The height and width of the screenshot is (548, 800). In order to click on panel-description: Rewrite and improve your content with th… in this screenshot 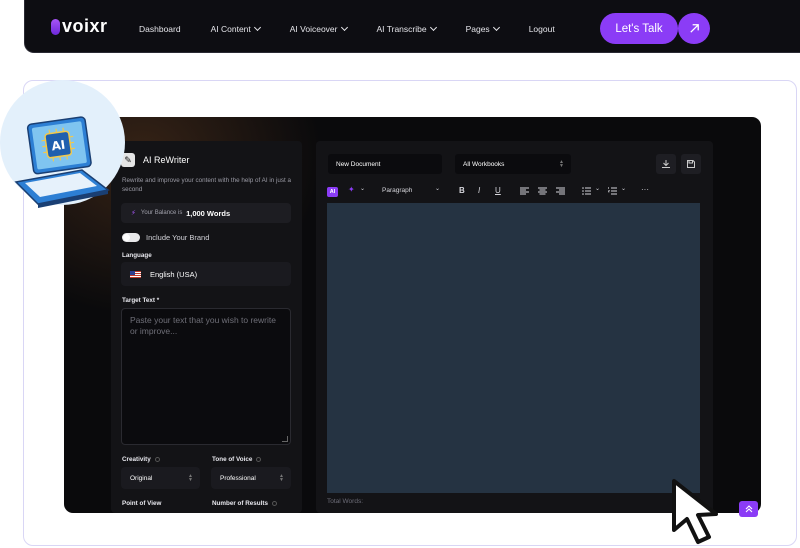, I will do `click(207, 185)`.